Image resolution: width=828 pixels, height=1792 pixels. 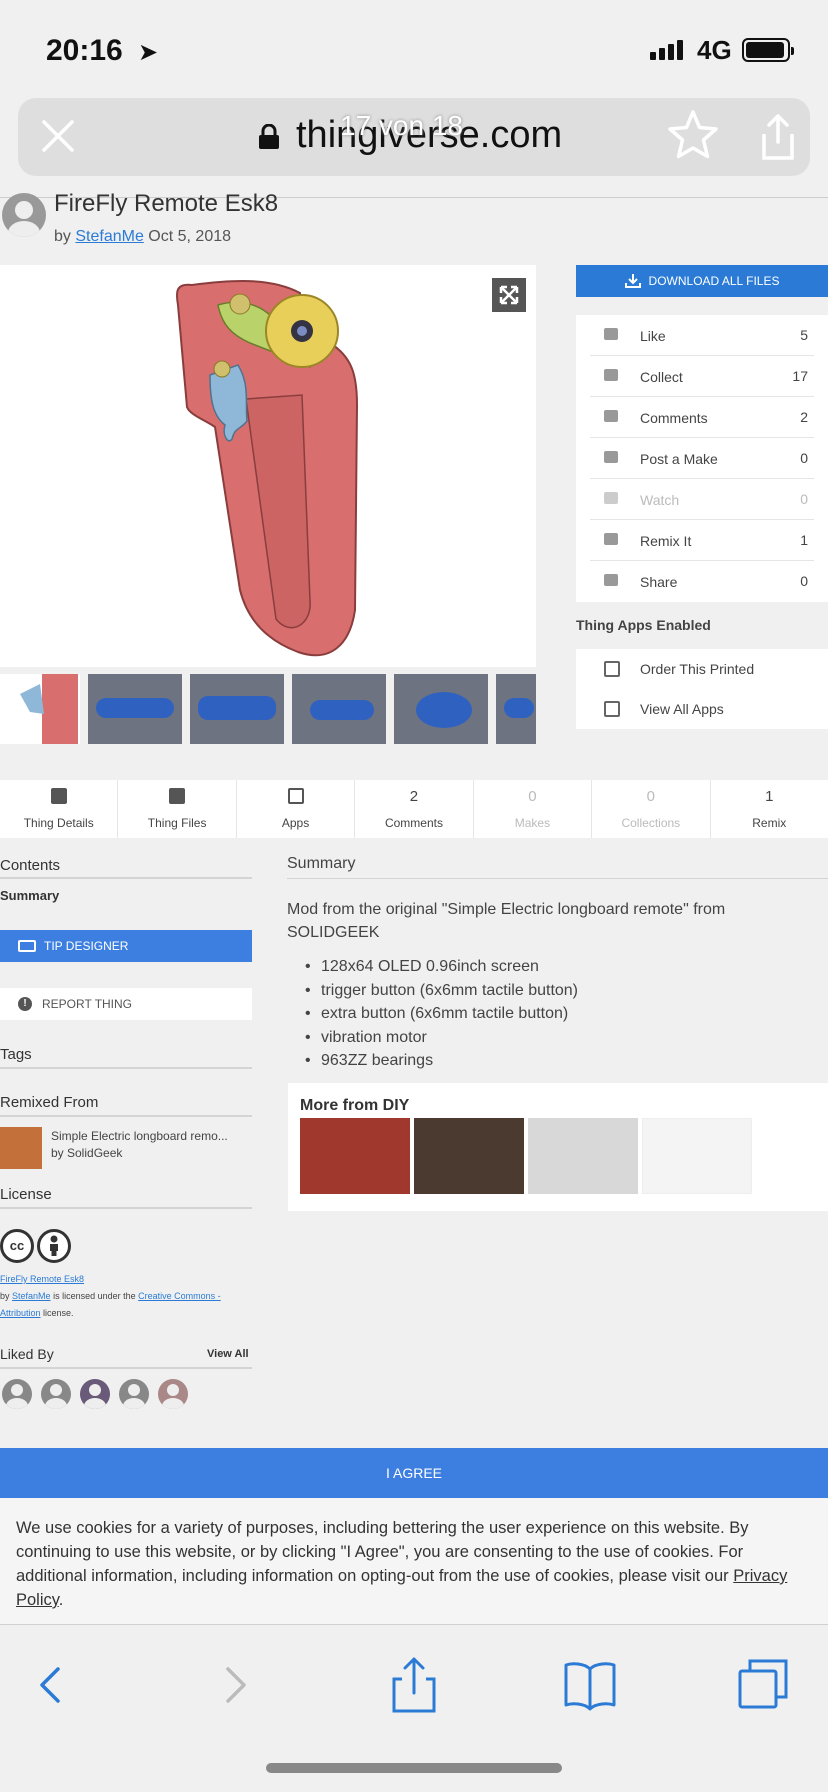 What do you see at coordinates (27, 1354) in the screenshot?
I see `liked-by-title: Liked By` at bounding box center [27, 1354].